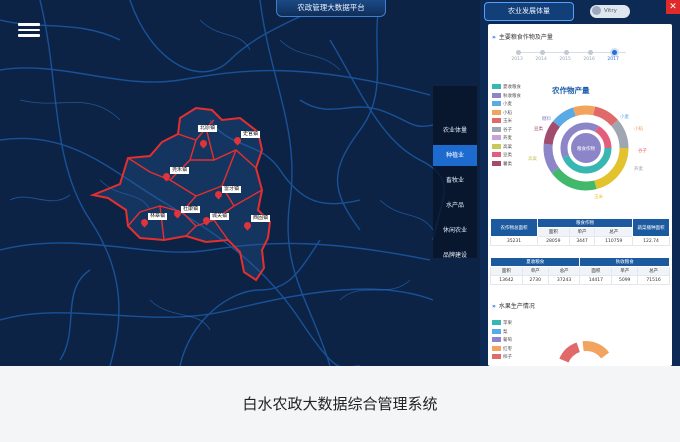 Image resolution: width=680 pixels, height=442 pixels. I want to click on crop-legend: 夏收粮食 秋收粮食 小麦 小稻 玉米 谷子 荞麦 高粱 豆类 薯类, so click(506, 126).